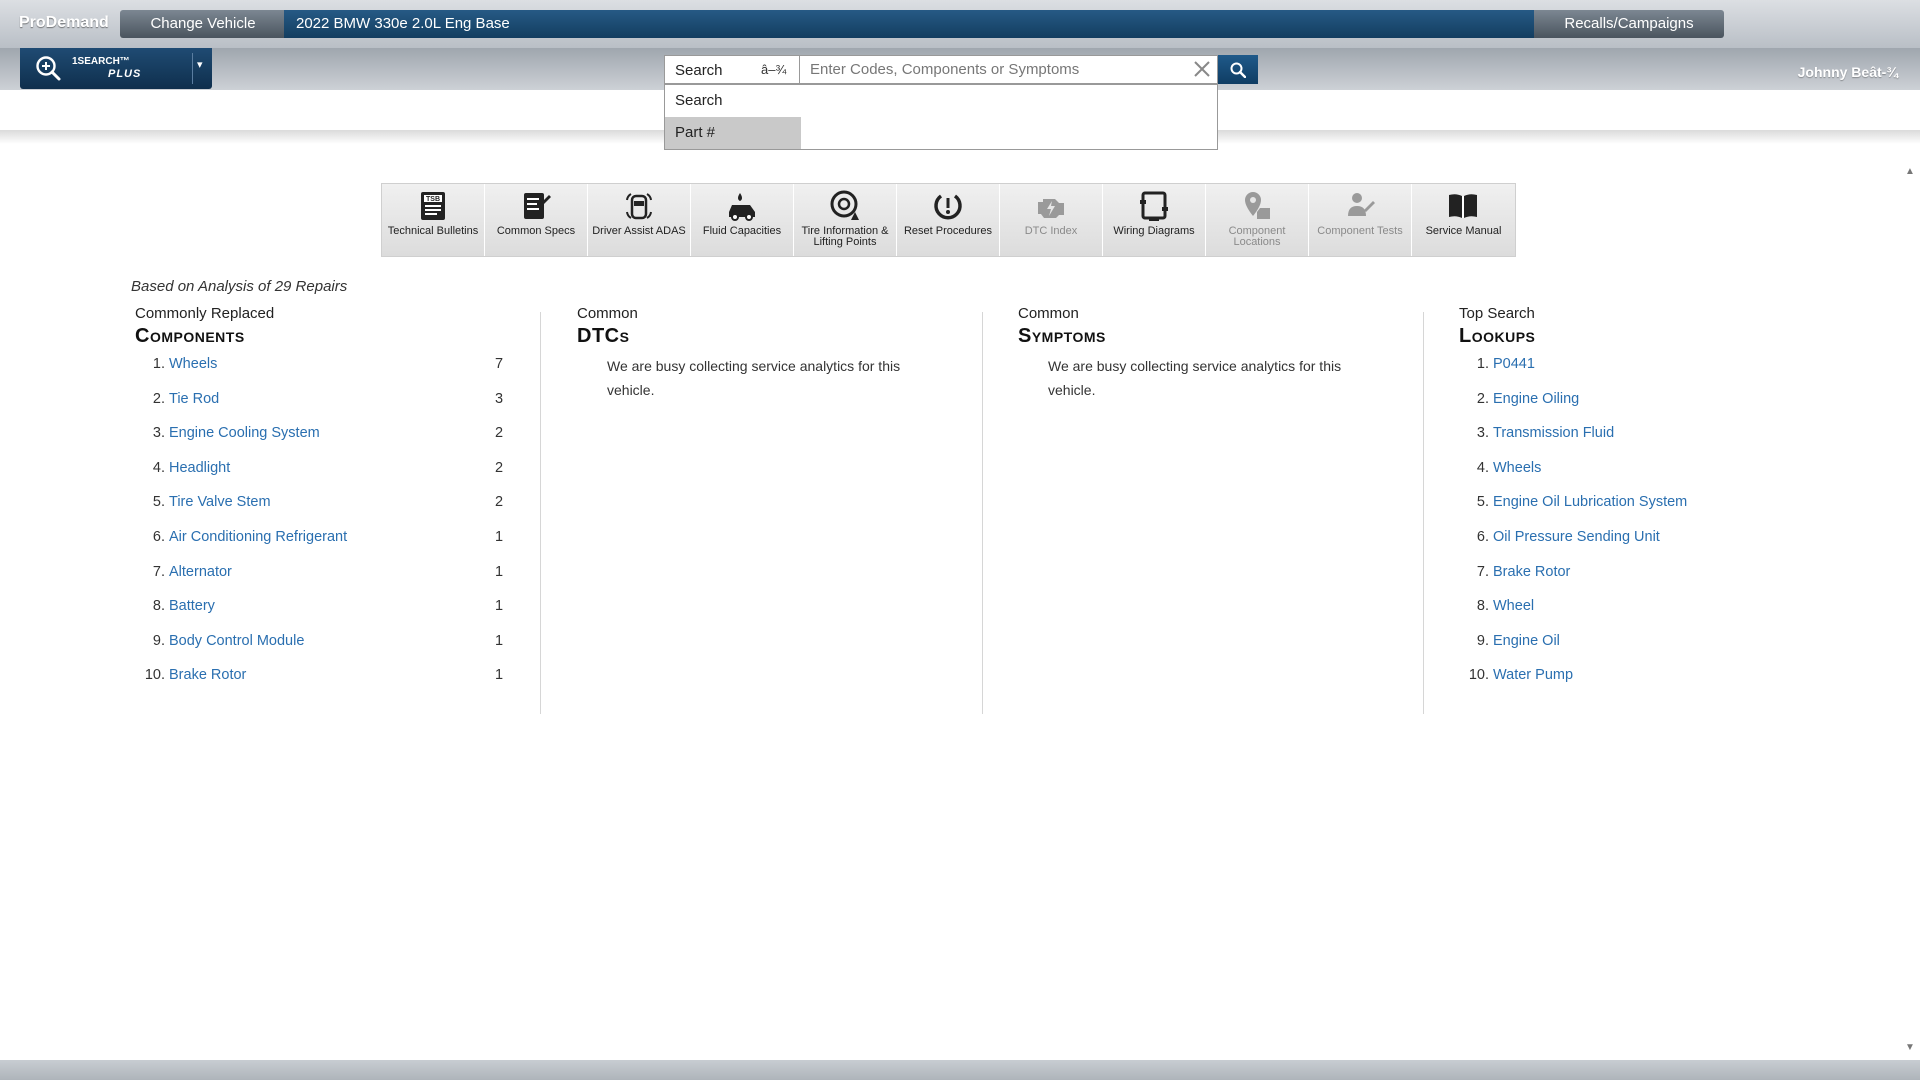  Describe the element at coordinates (403, 23) in the screenshot. I see `vehicle-title: 2022 BMW 330e 2.0L Eng Base` at that location.